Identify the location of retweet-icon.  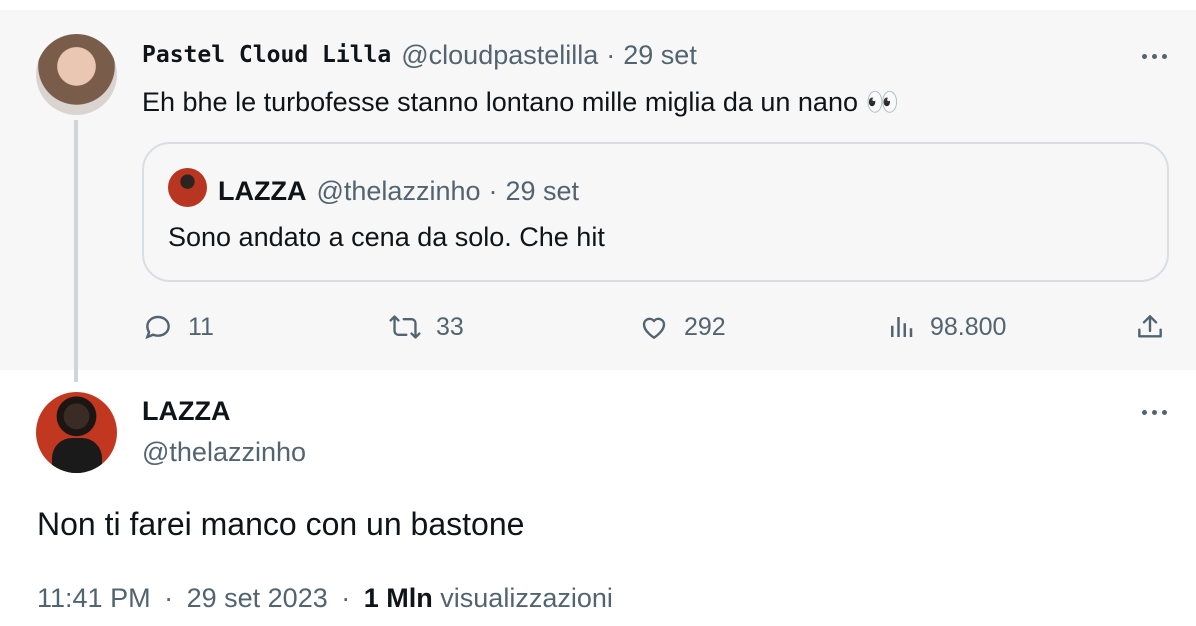
(405, 327).